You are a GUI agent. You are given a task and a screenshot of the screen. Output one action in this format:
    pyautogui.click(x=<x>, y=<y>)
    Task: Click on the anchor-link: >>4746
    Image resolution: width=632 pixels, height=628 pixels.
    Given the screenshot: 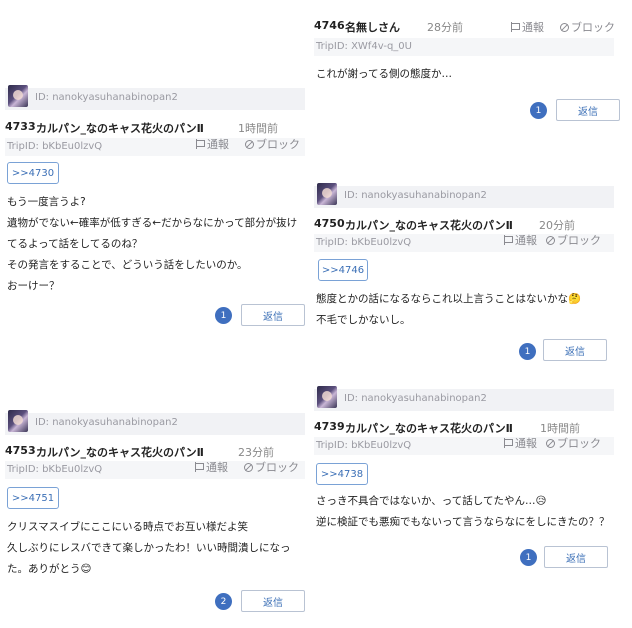 What is the action you would take?
    pyautogui.click(x=343, y=270)
    